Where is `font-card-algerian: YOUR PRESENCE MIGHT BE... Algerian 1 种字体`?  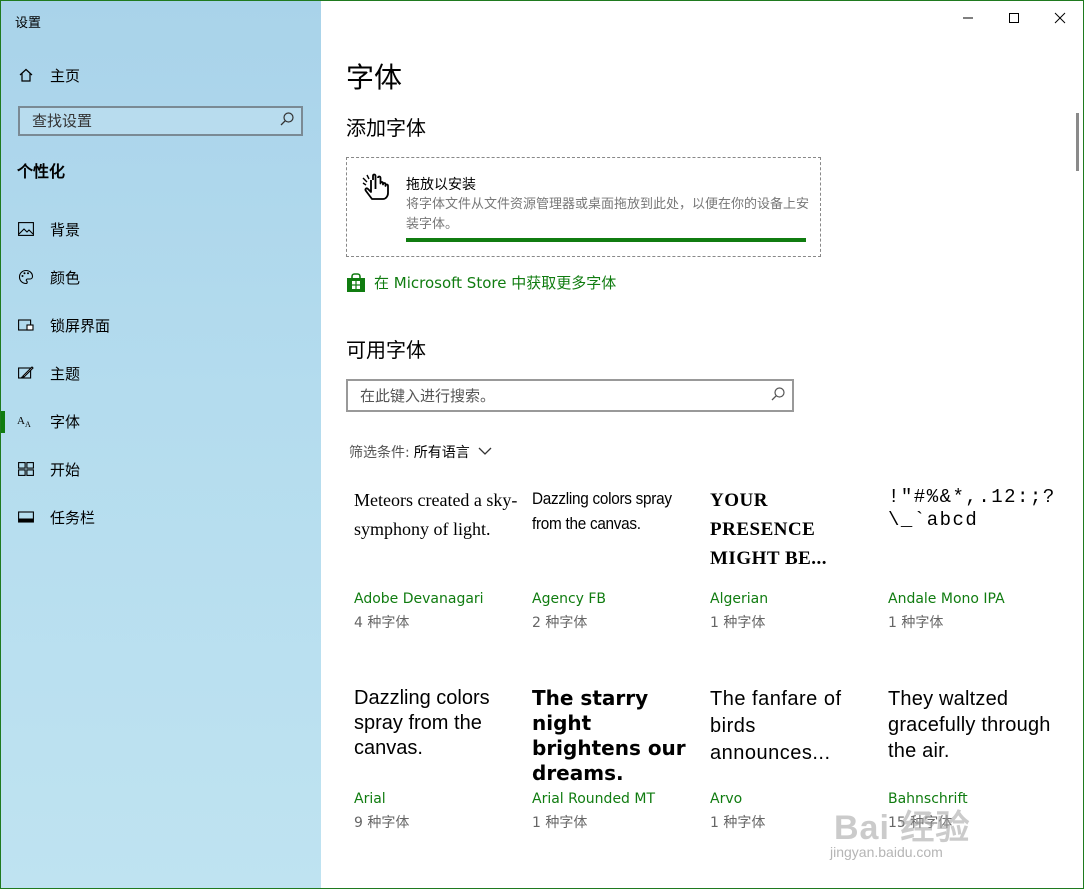 font-card-algerian: YOUR PRESENCE MIGHT BE... Algerian 1 种字体 is located at coordinates (795, 566).